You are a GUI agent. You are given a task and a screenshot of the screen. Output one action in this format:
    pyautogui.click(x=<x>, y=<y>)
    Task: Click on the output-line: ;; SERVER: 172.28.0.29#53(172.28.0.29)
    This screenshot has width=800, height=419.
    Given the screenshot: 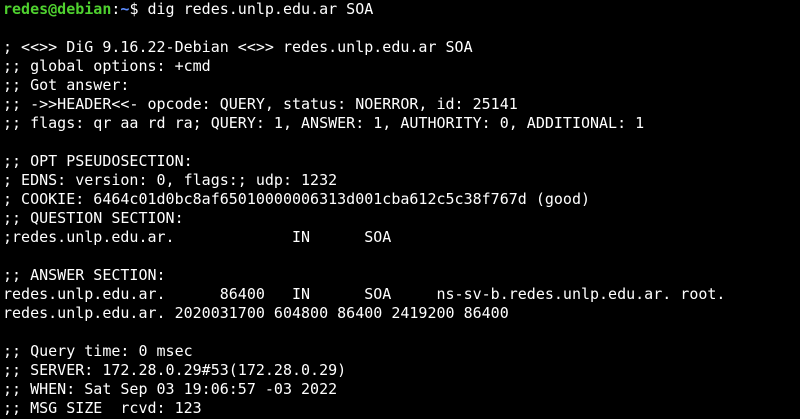 What is the action you would take?
    pyautogui.click(x=175, y=370)
    